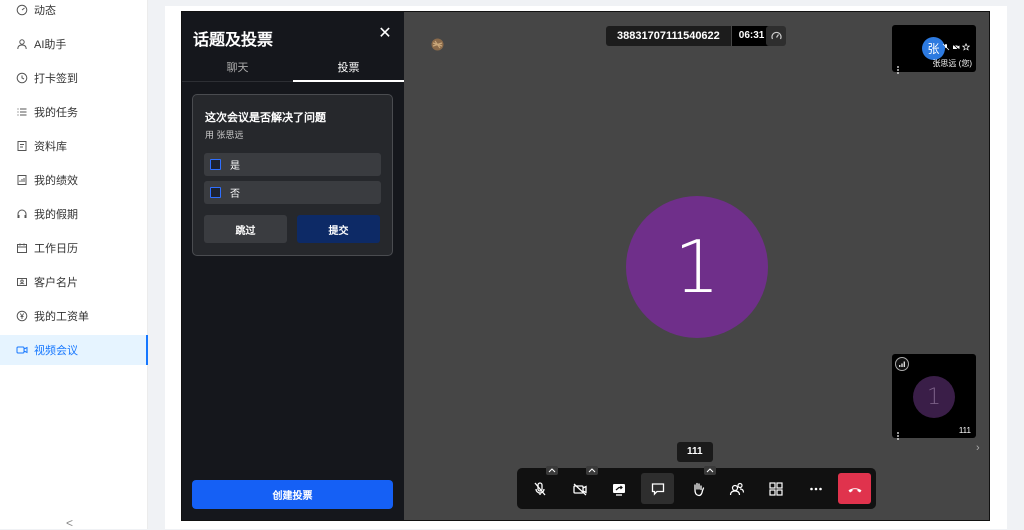 The height and width of the screenshot is (530, 1024). What do you see at coordinates (964, 430) in the screenshot?
I see `participant-name: 111` at bounding box center [964, 430].